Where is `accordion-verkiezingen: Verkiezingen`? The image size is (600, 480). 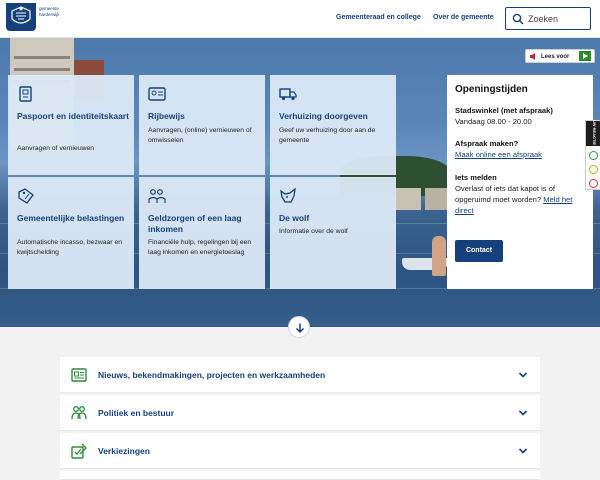
accordion-verkiezingen: Verkiezingen is located at coordinates (300, 451).